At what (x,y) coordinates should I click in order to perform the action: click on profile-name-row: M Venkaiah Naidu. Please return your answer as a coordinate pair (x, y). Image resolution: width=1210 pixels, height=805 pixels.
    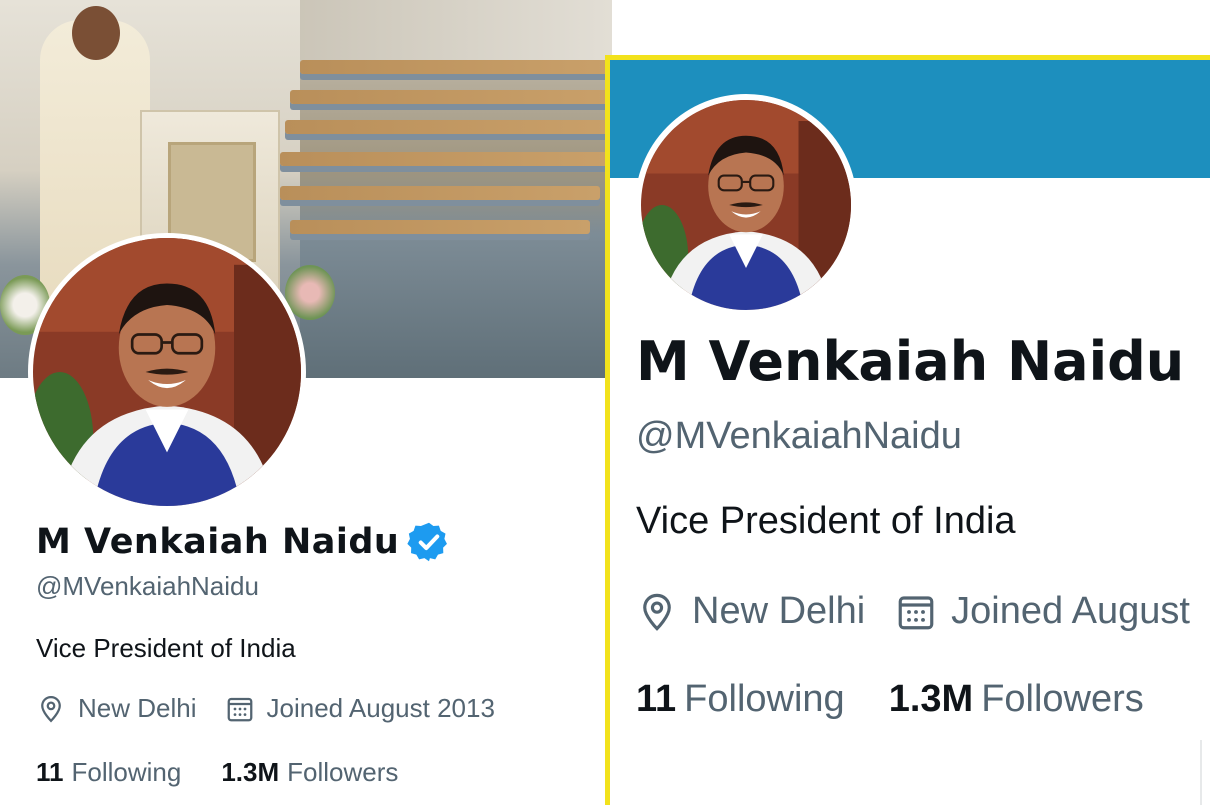
    Looking at the image, I should click on (243, 542).